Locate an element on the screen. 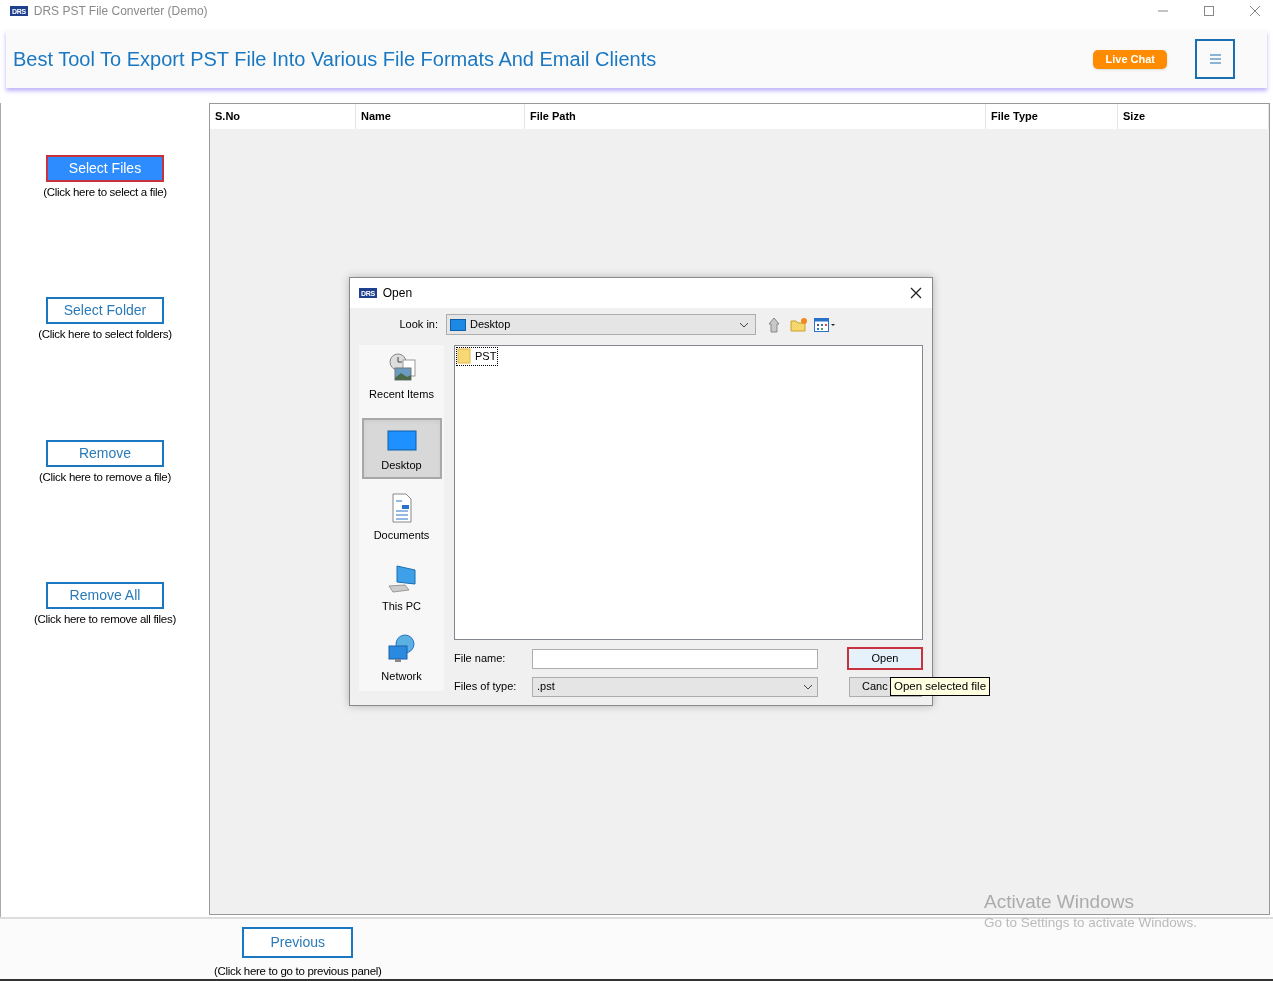  open-button: Open is located at coordinates (885, 658).